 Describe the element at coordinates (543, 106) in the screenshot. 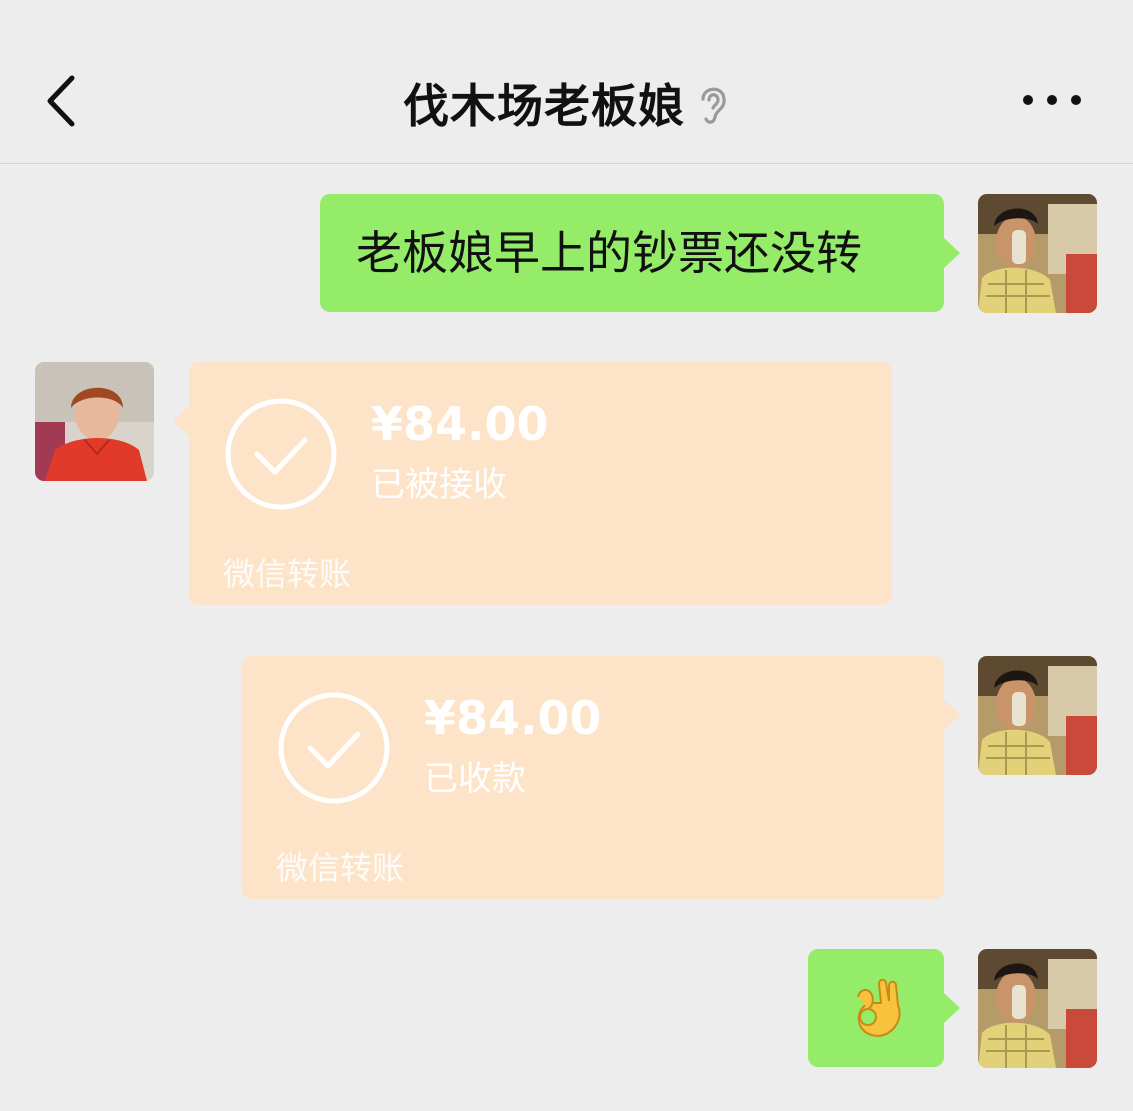

I see `chat-title: 伐木场老板娘` at that location.